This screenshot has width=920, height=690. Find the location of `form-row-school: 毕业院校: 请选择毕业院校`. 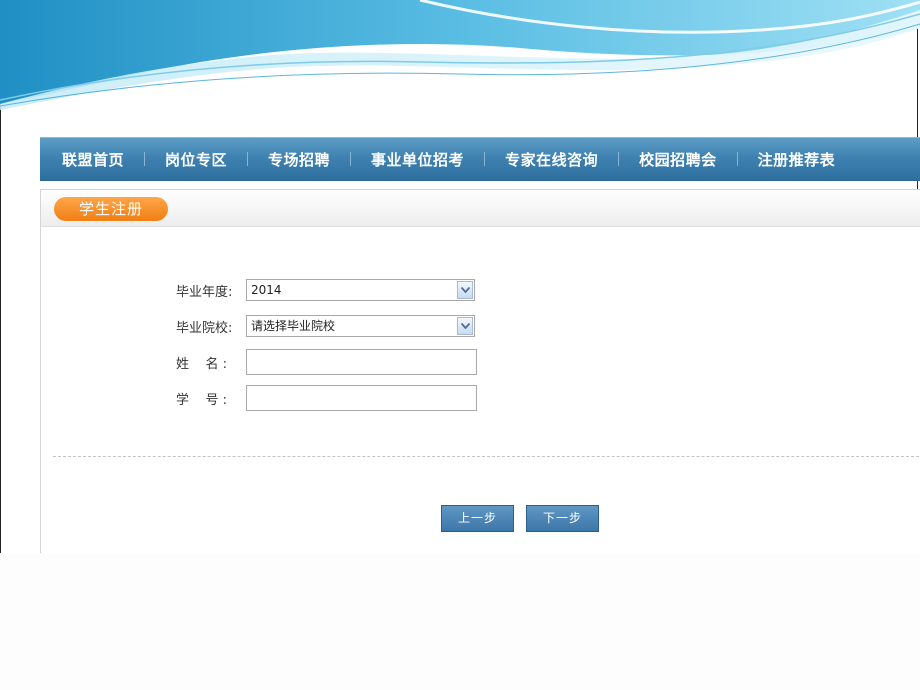

form-row-school: 毕业院校: 请选择毕业院校 is located at coordinates (325, 326).